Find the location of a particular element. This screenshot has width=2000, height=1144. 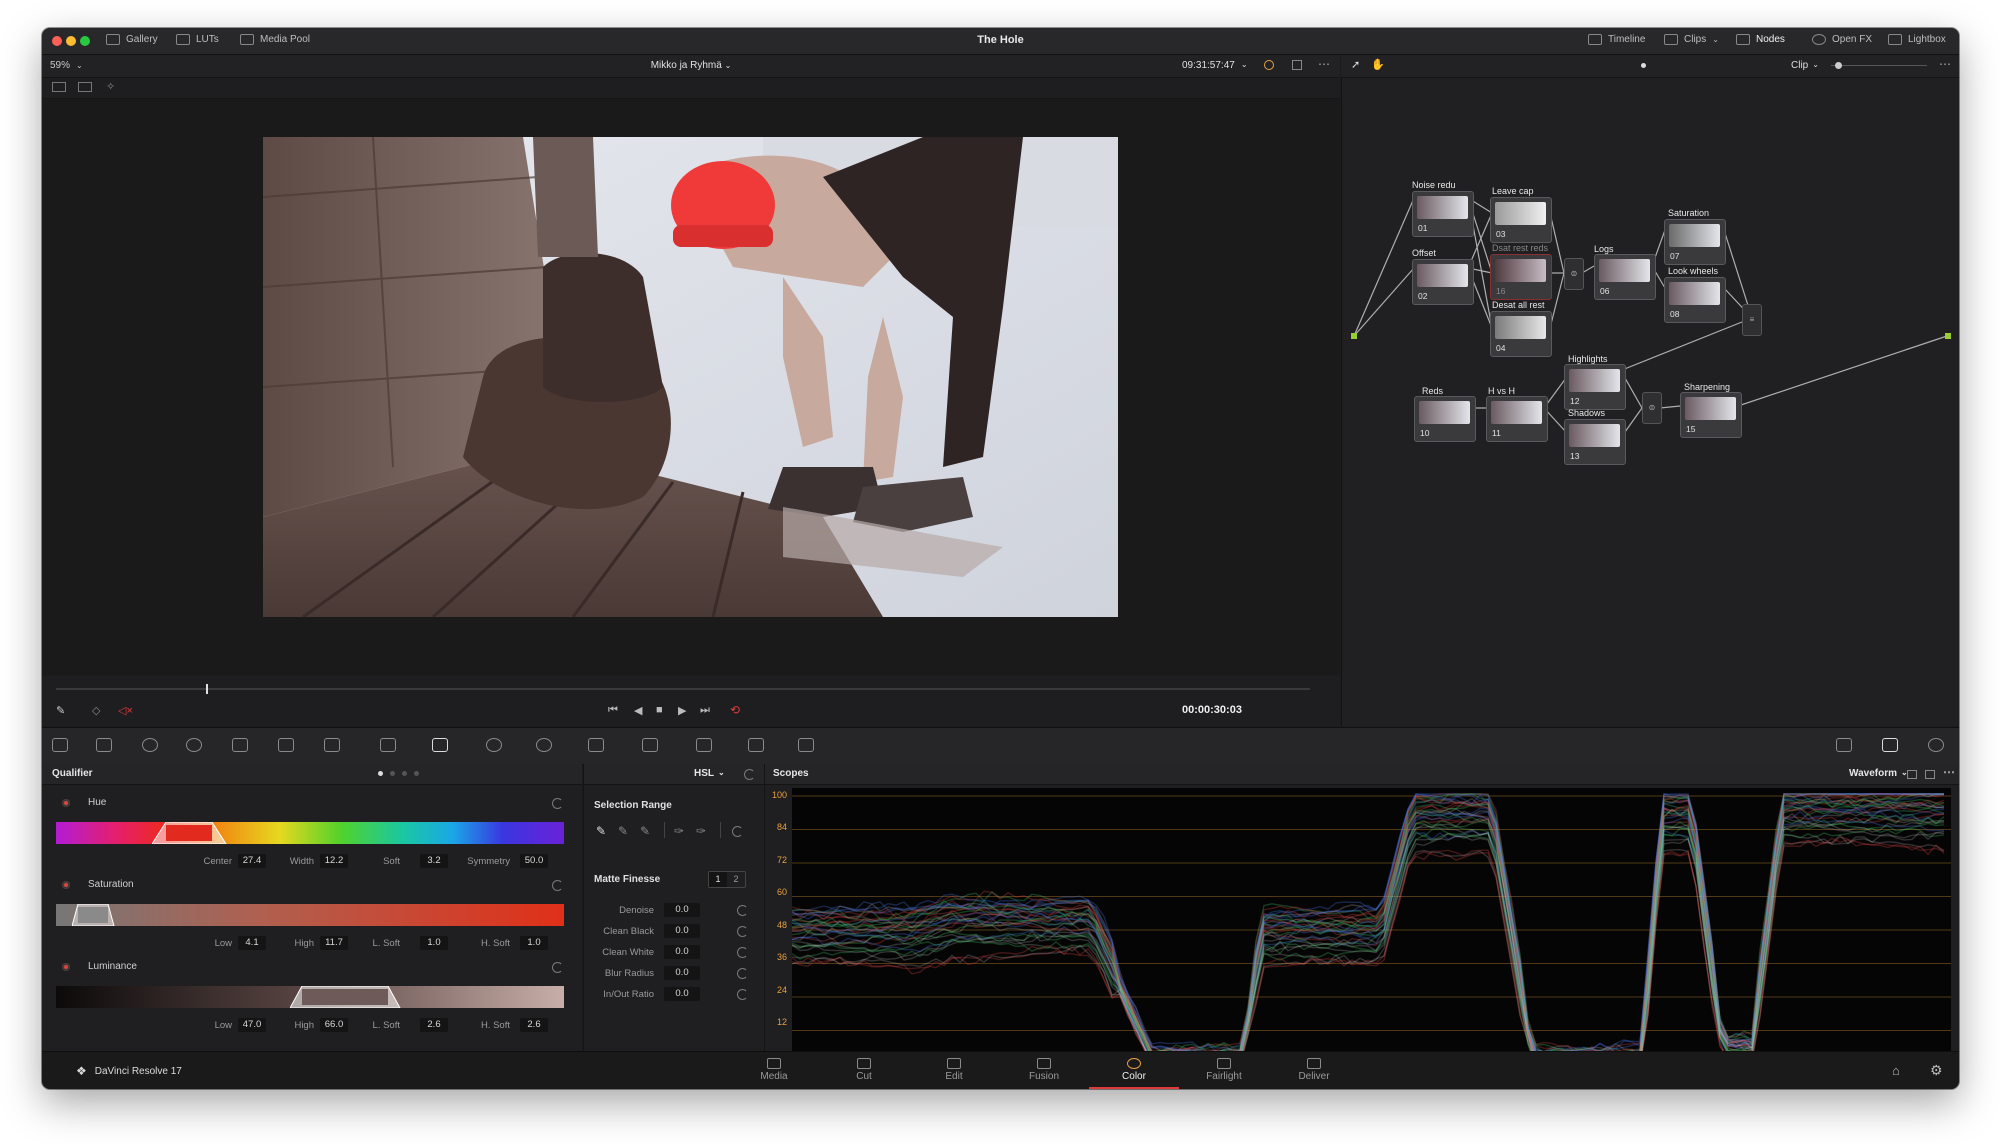

page-tab-media: Media is located at coordinates (774, 1070).